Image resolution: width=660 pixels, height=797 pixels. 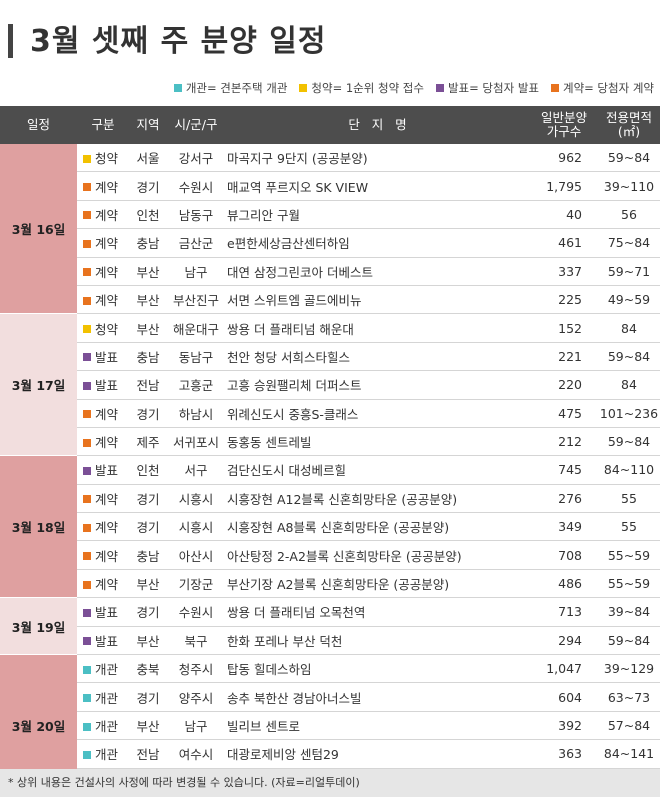 What do you see at coordinates (564, 158) in the screenshot?
I see `units-cell: 962` at bounding box center [564, 158].